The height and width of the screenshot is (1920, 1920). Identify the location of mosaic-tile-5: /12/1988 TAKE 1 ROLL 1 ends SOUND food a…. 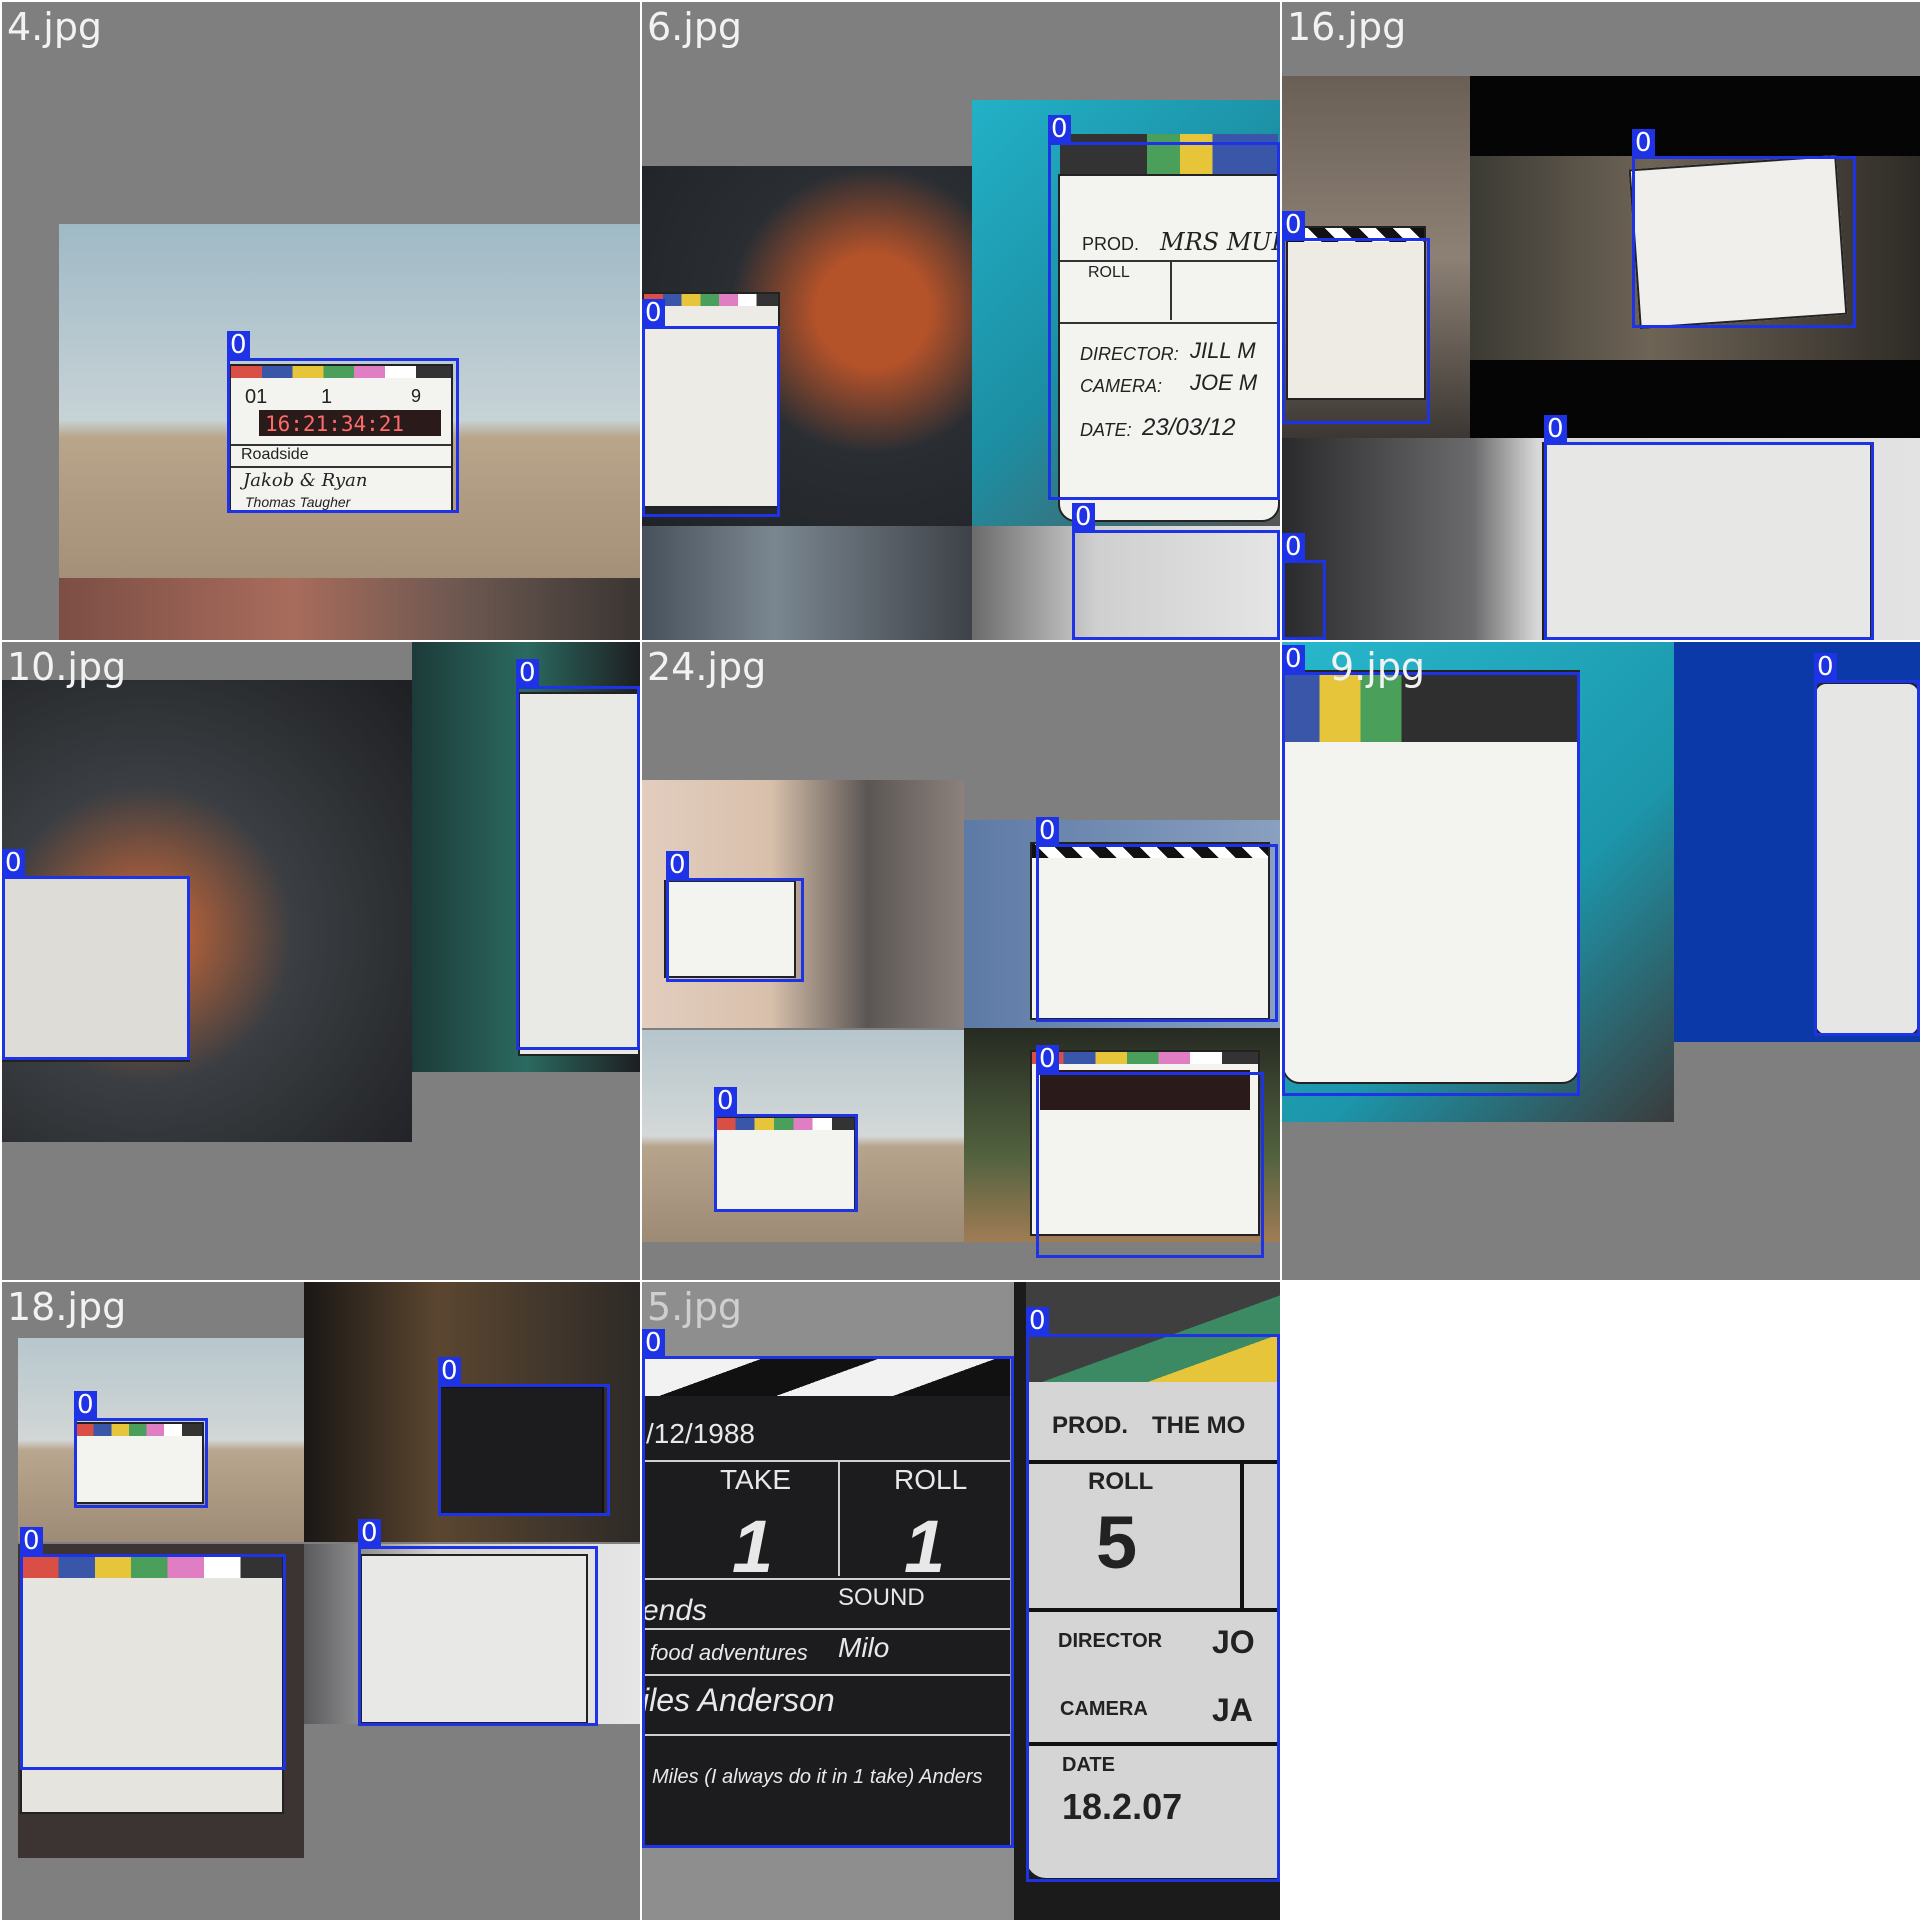
(961, 1601).